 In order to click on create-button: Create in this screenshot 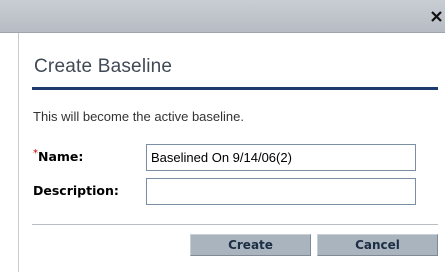, I will do `click(250, 245)`.